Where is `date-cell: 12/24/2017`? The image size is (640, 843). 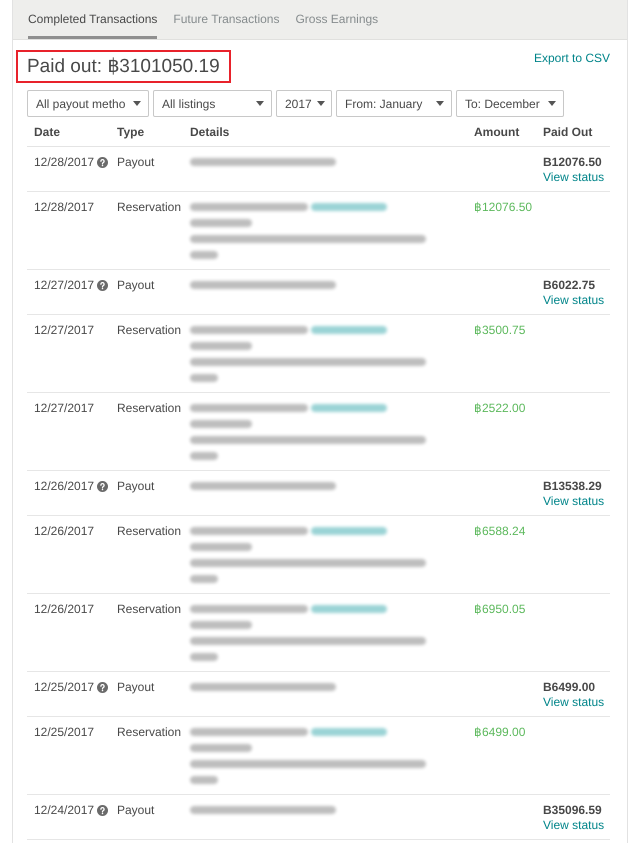
date-cell: 12/24/2017 is located at coordinates (64, 810).